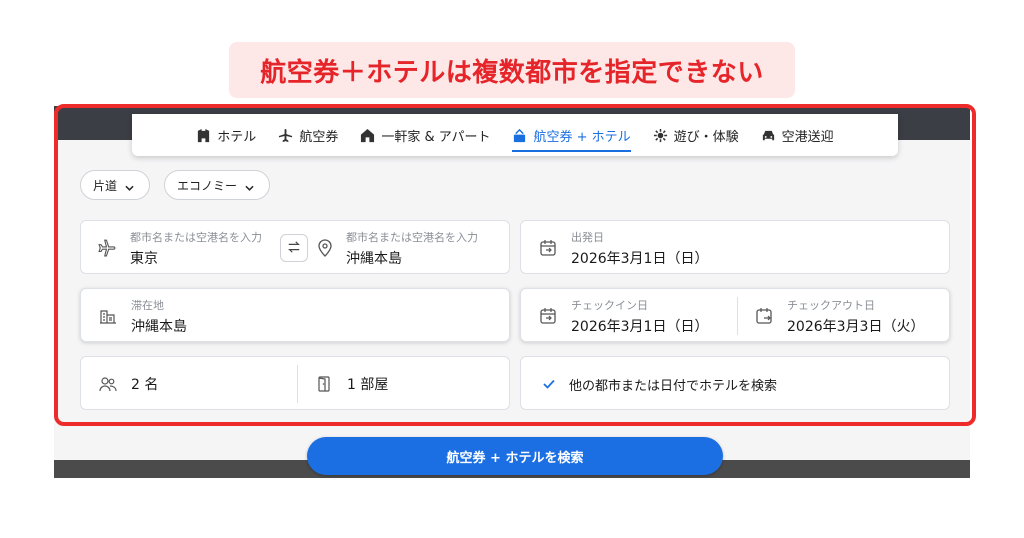 The width and height of the screenshot is (1024, 538). I want to click on annotation-banner: 航空券＋ホテルは複数都市を指定できない, so click(512, 70).